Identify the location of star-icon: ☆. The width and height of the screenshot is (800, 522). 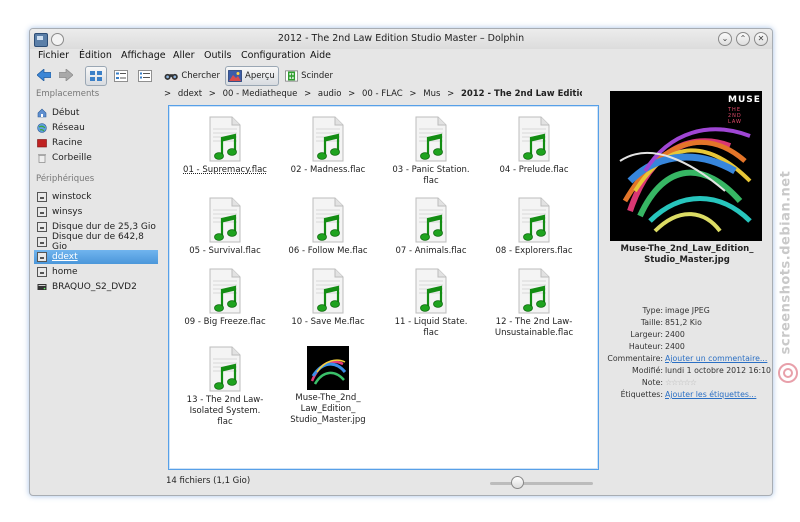
(693, 382).